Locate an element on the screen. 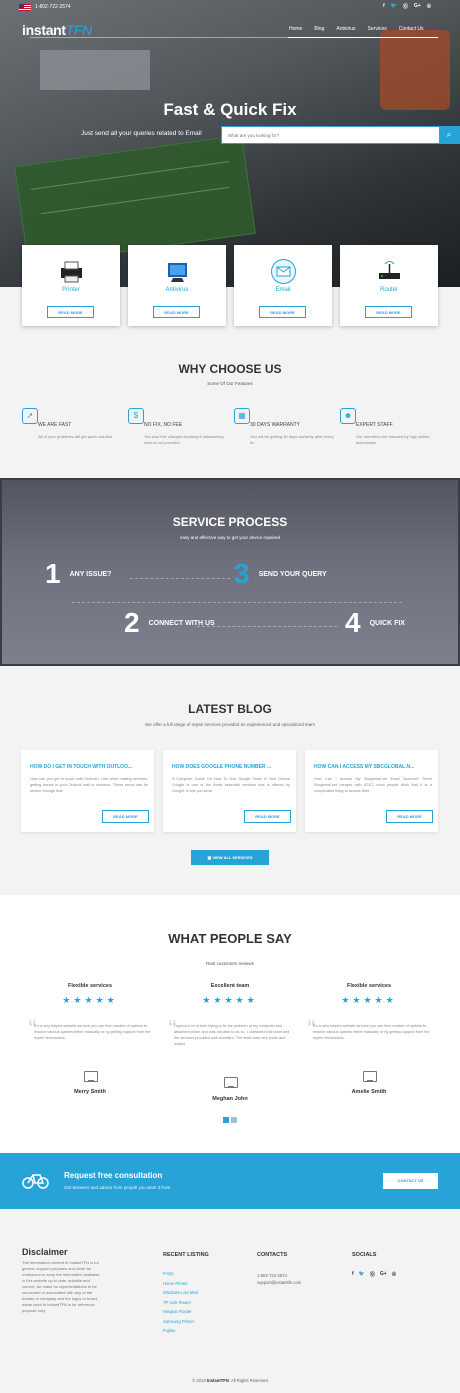  process-step-2: 2 CONNECT WITH US is located at coordinates (169, 623).